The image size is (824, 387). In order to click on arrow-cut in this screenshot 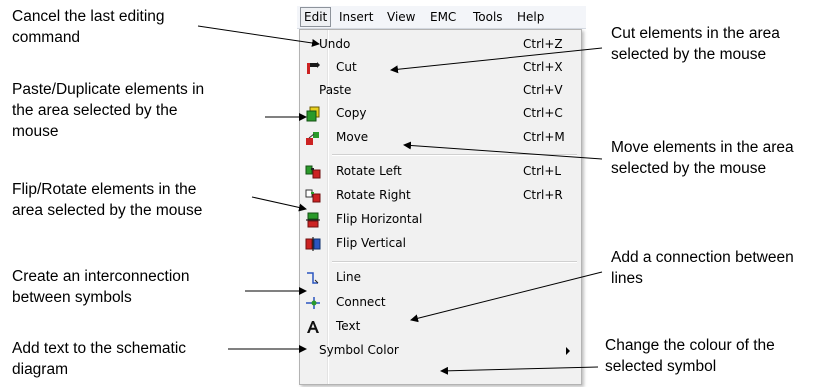, I will do `click(496, 60)`.